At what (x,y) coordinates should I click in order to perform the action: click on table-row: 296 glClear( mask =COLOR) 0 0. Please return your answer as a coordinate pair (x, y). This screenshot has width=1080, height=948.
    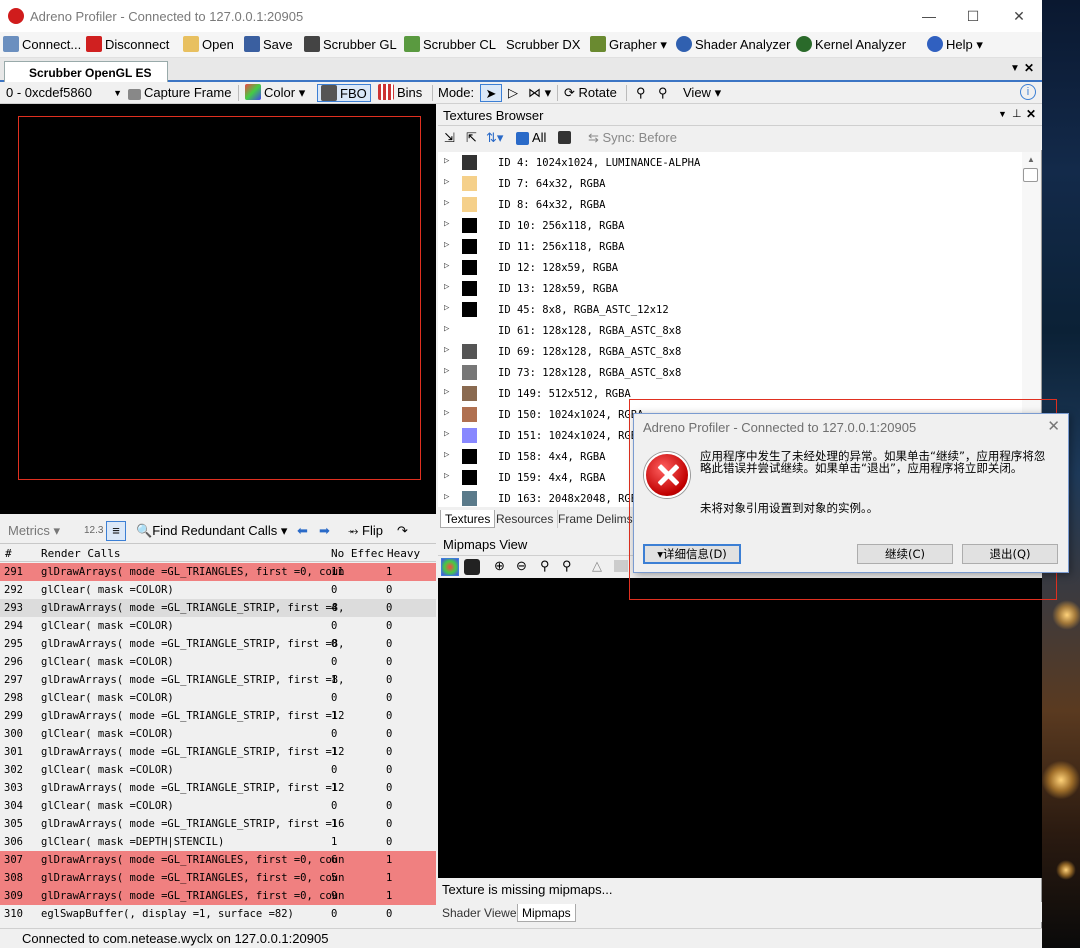
    Looking at the image, I should click on (218, 662).